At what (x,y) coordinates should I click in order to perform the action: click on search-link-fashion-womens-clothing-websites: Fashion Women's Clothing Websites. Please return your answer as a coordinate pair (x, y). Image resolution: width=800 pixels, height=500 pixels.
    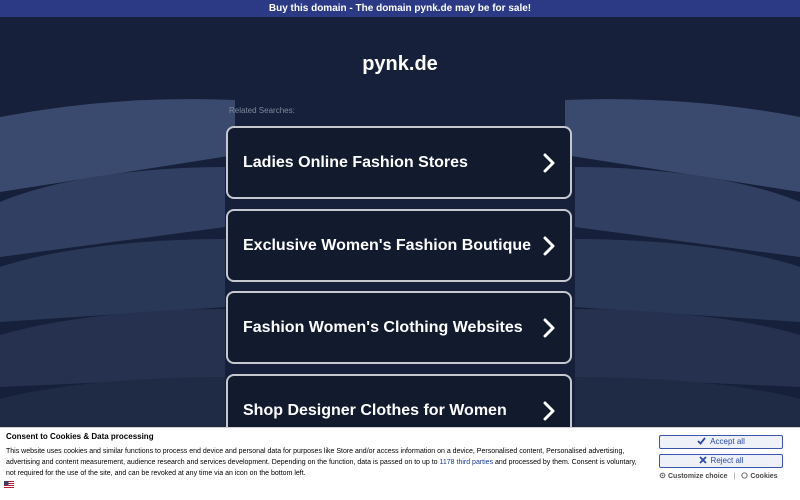
    Looking at the image, I should click on (399, 327).